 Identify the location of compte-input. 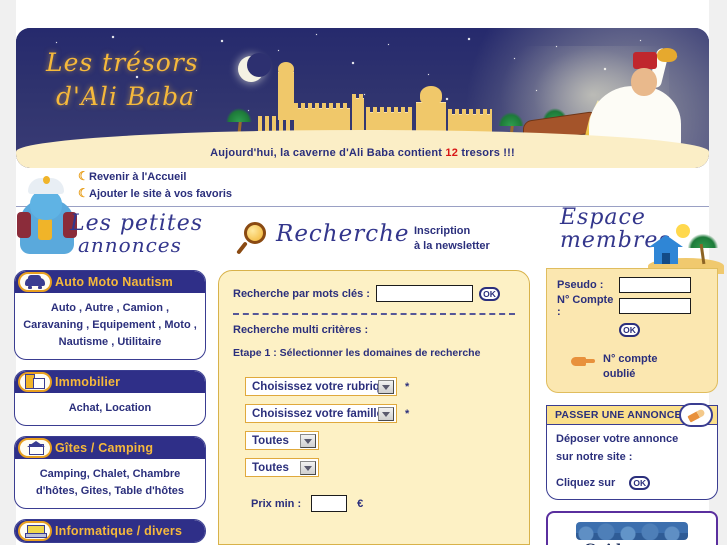
(655, 306).